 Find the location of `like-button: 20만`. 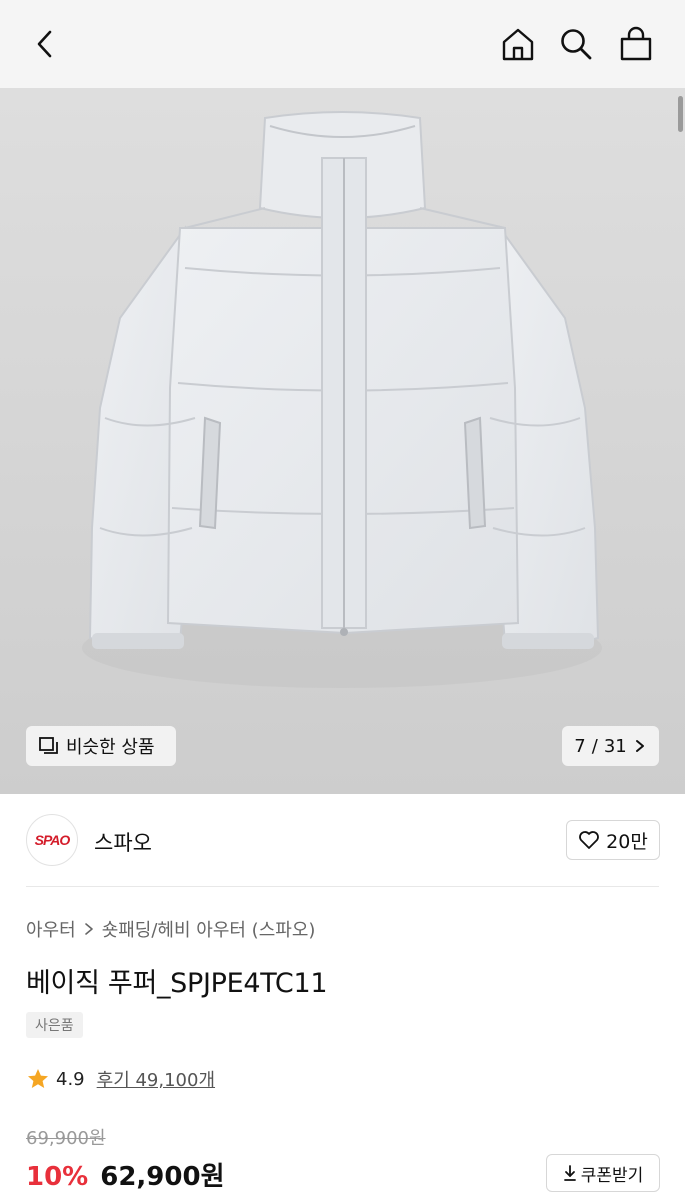

like-button: 20만 is located at coordinates (613, 840).